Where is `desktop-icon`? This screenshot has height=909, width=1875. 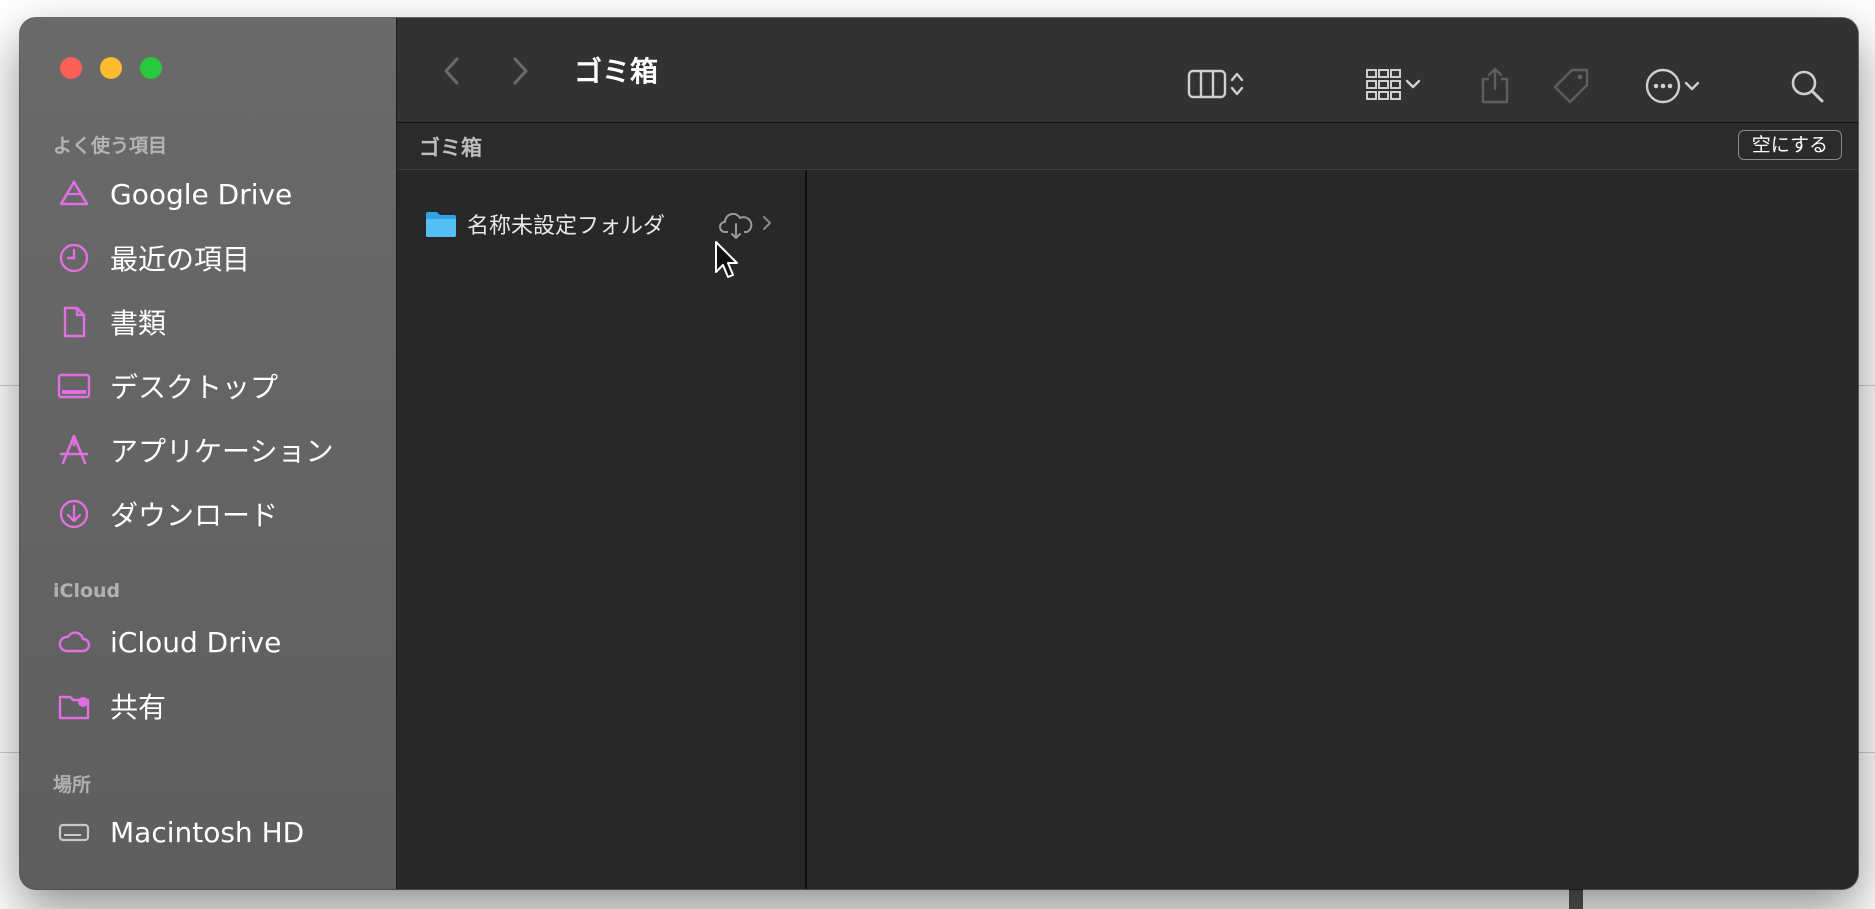
desktop-icon is located at coordinates (74, 386).